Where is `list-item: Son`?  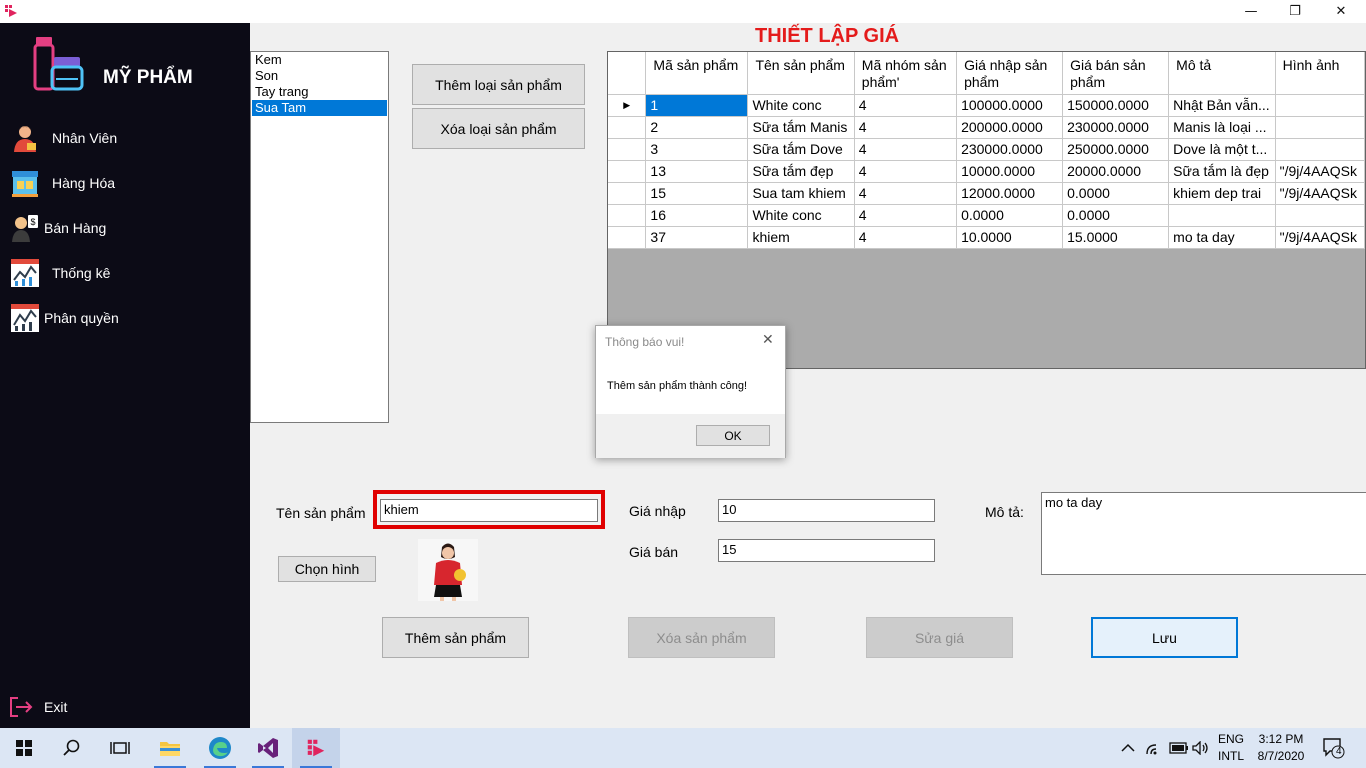
list-item: Son is located at coordinates (319, 76).